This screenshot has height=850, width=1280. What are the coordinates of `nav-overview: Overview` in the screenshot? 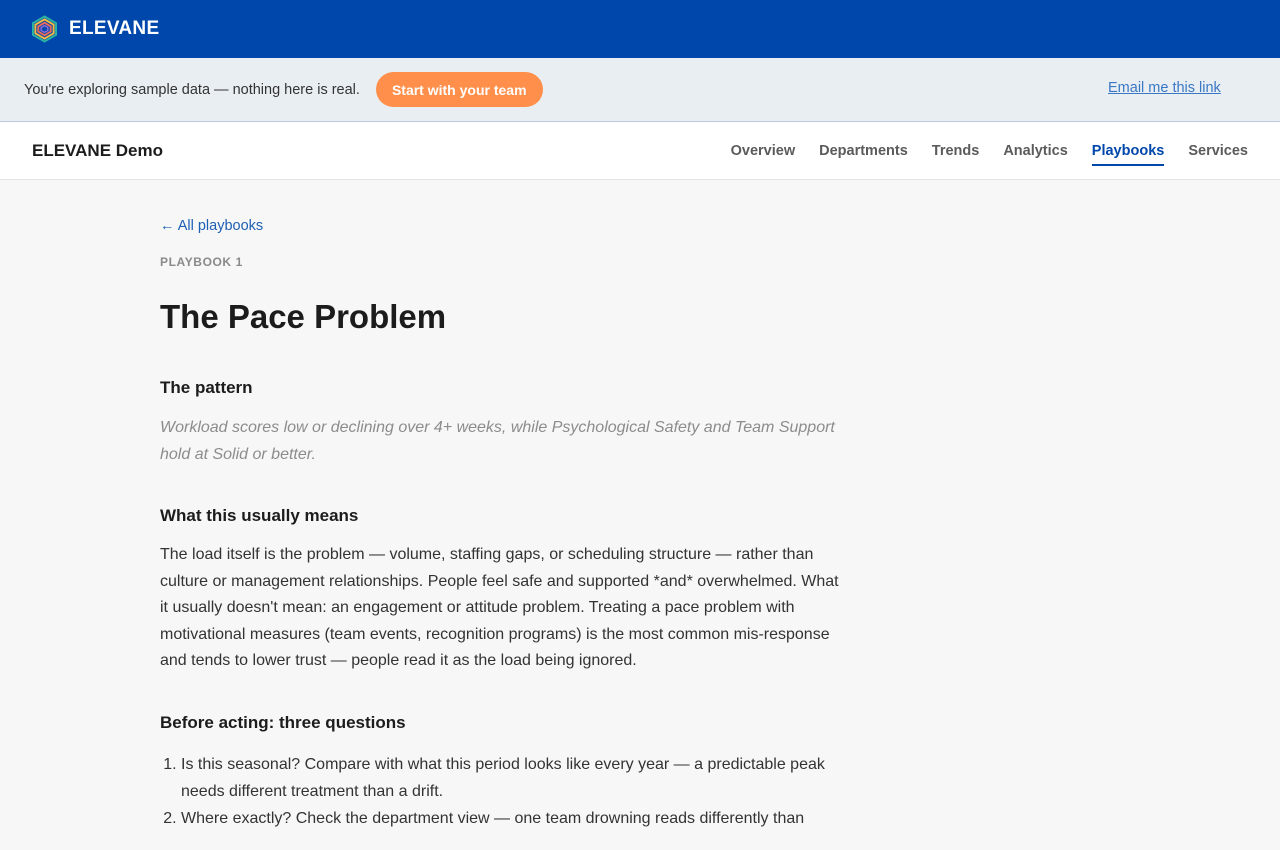 It's located at (763, 151).